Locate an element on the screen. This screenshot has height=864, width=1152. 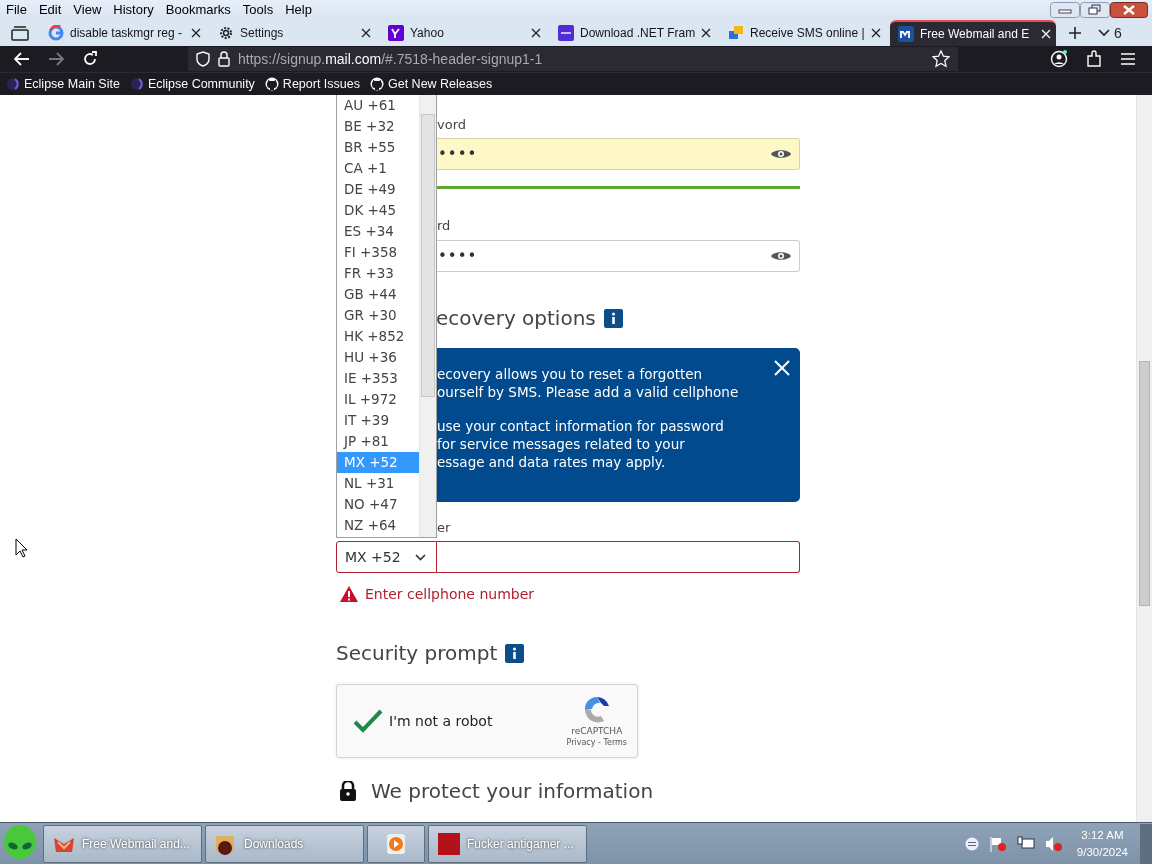
eclipse-icon is located at coordinates (136, 84).